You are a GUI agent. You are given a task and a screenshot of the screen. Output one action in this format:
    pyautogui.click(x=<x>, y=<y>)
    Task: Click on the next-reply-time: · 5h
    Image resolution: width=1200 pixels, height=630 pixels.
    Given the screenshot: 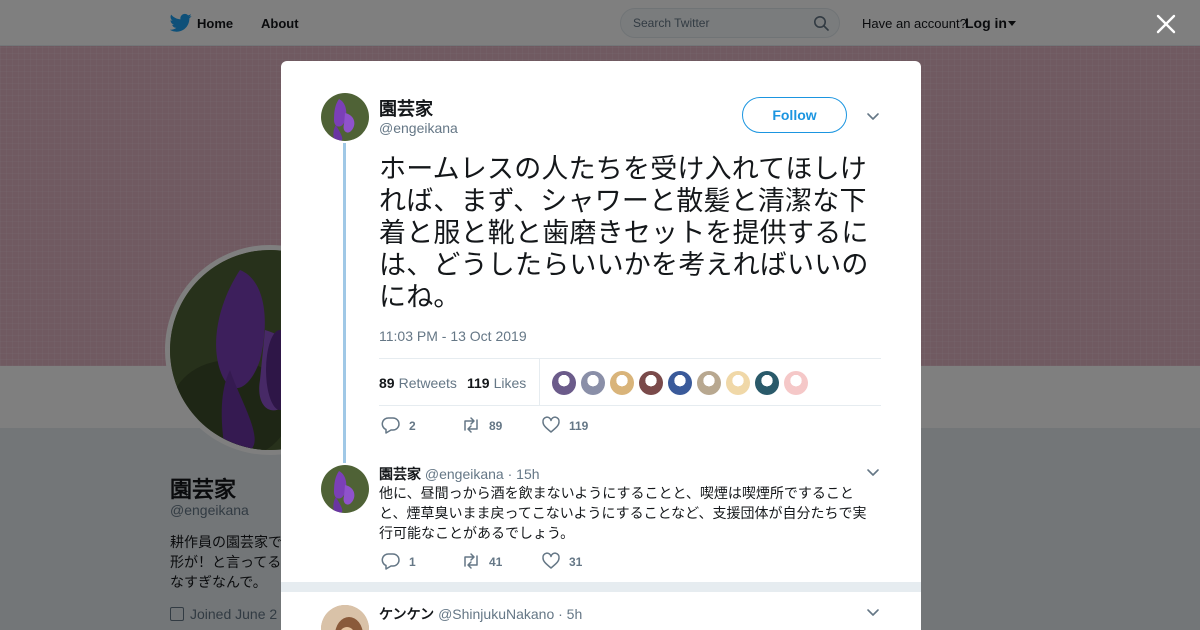 What is the action you would take?
    pyautogui.click(x=570, y=614)
    